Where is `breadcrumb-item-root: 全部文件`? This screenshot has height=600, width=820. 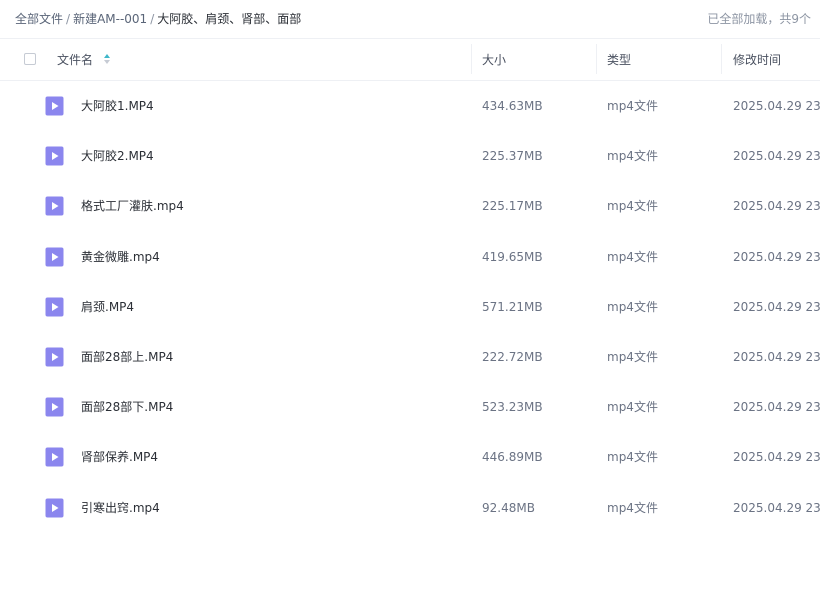
breadcrumb-item-root: 全部文件 is located at coordinates (39, 19).